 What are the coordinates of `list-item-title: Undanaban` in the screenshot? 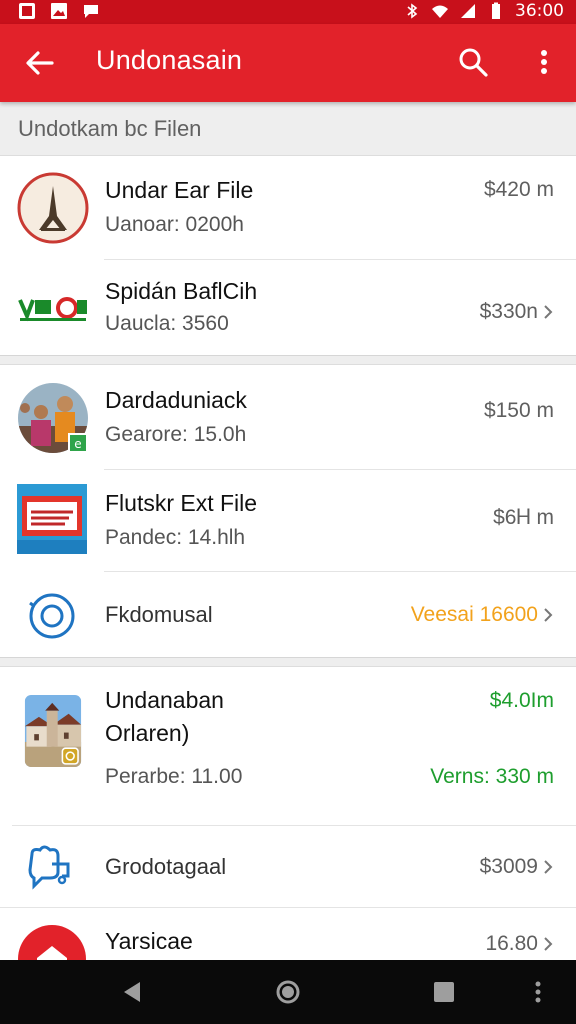 It's located at (164, 700).